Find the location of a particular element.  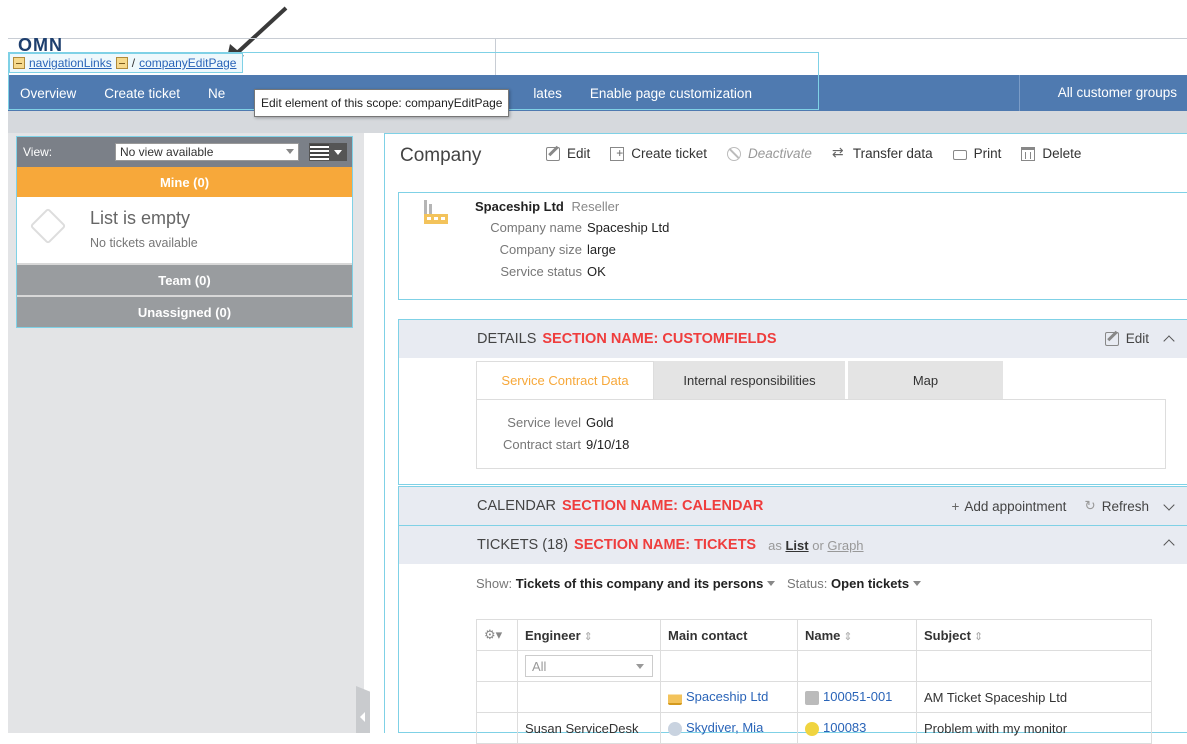

plus-icon: + is located at coordinates (955, 506).